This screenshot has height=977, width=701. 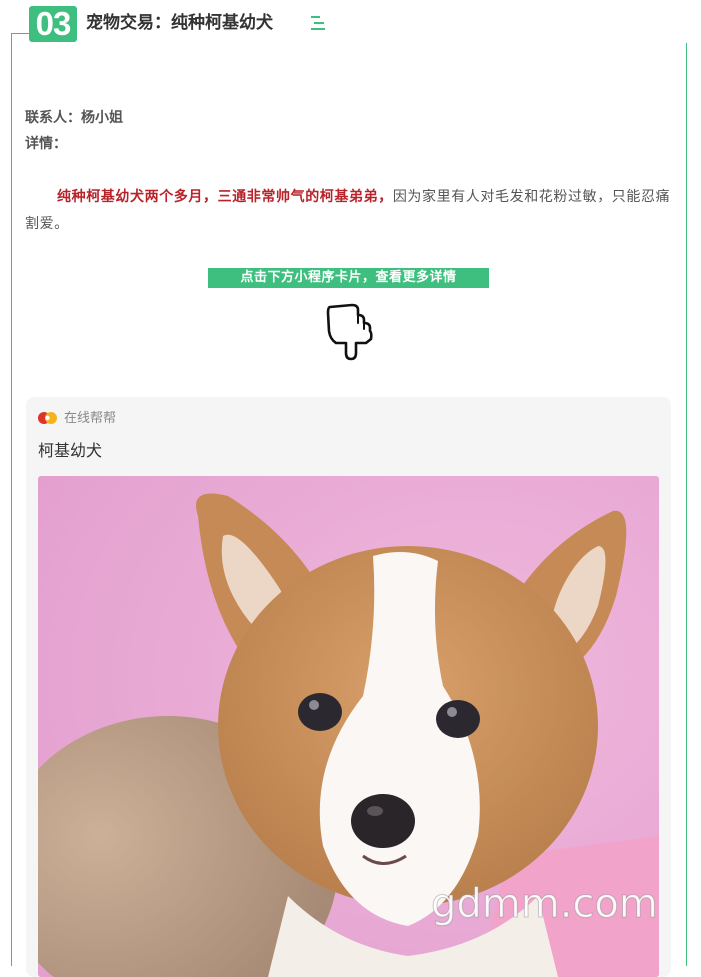 I want to click on menu-lines-icon, so click(x=318, y=23).